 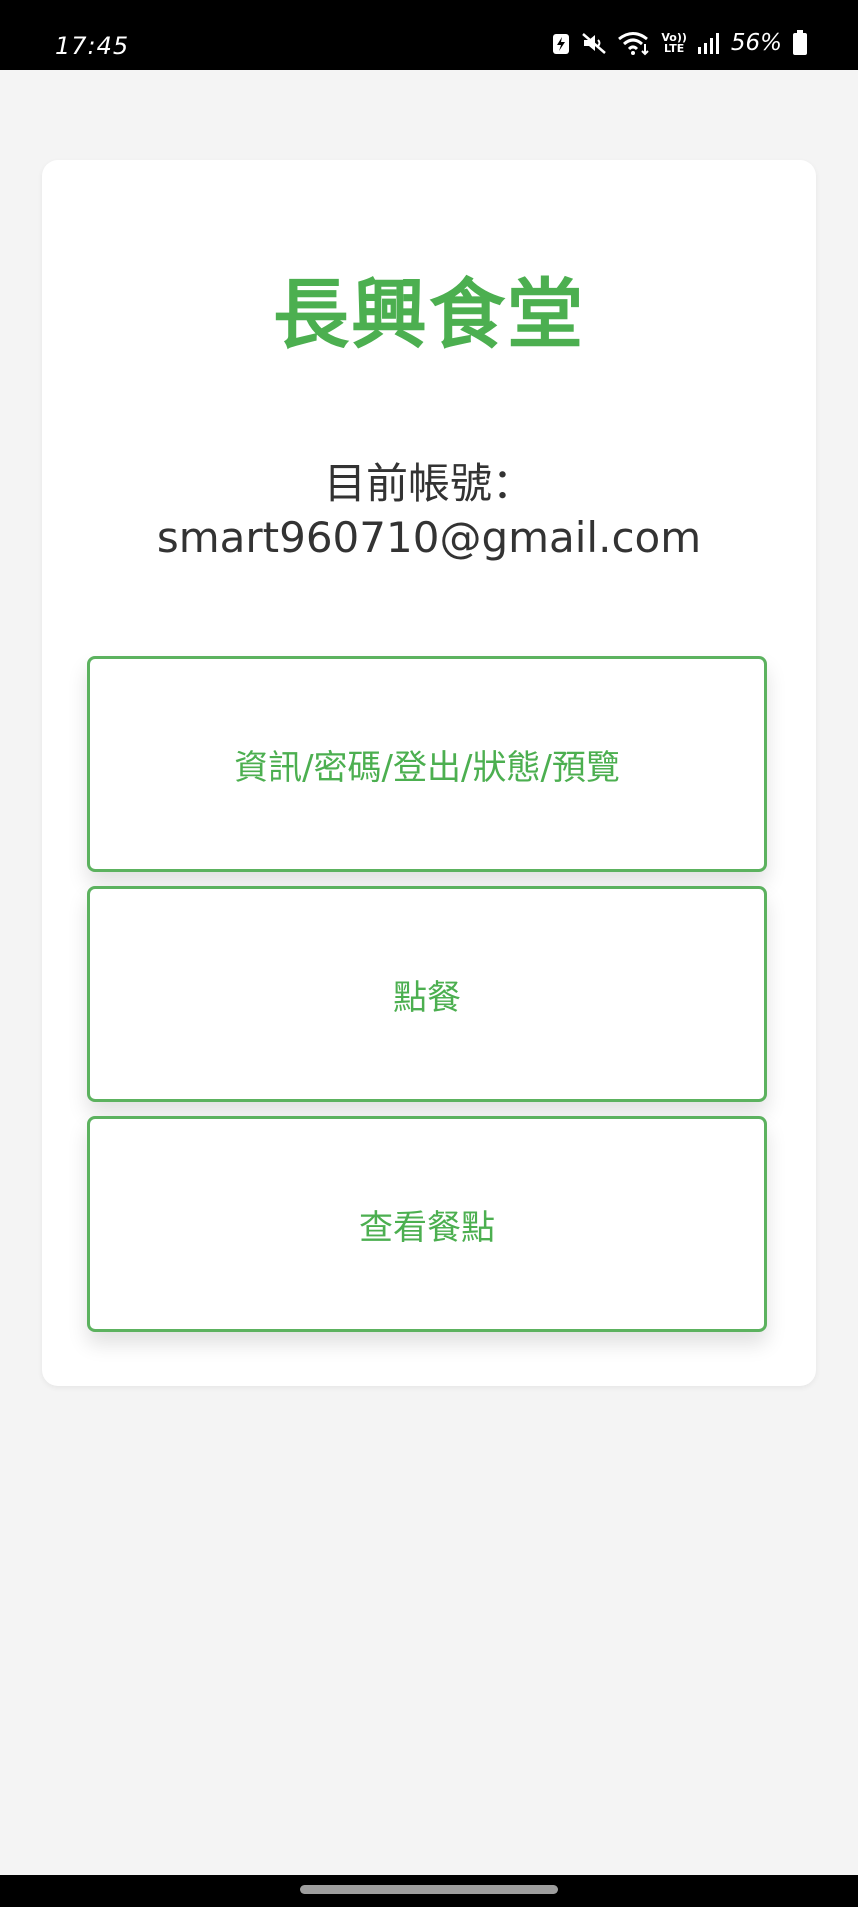 I want to click on volte-icon: Vo)) LTE, so click(x=674, y=43).